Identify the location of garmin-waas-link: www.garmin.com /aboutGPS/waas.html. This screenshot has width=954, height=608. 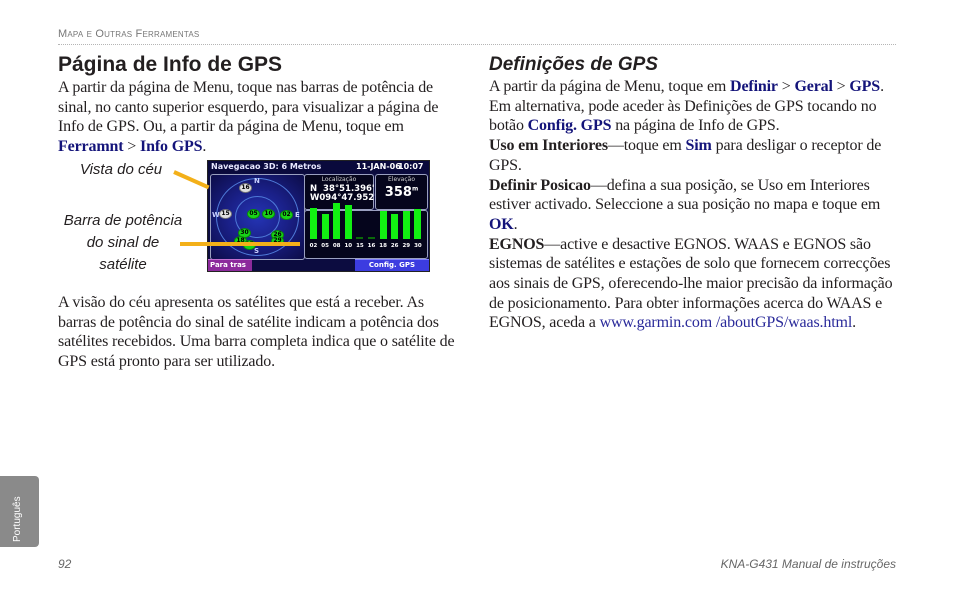
(726, 322).